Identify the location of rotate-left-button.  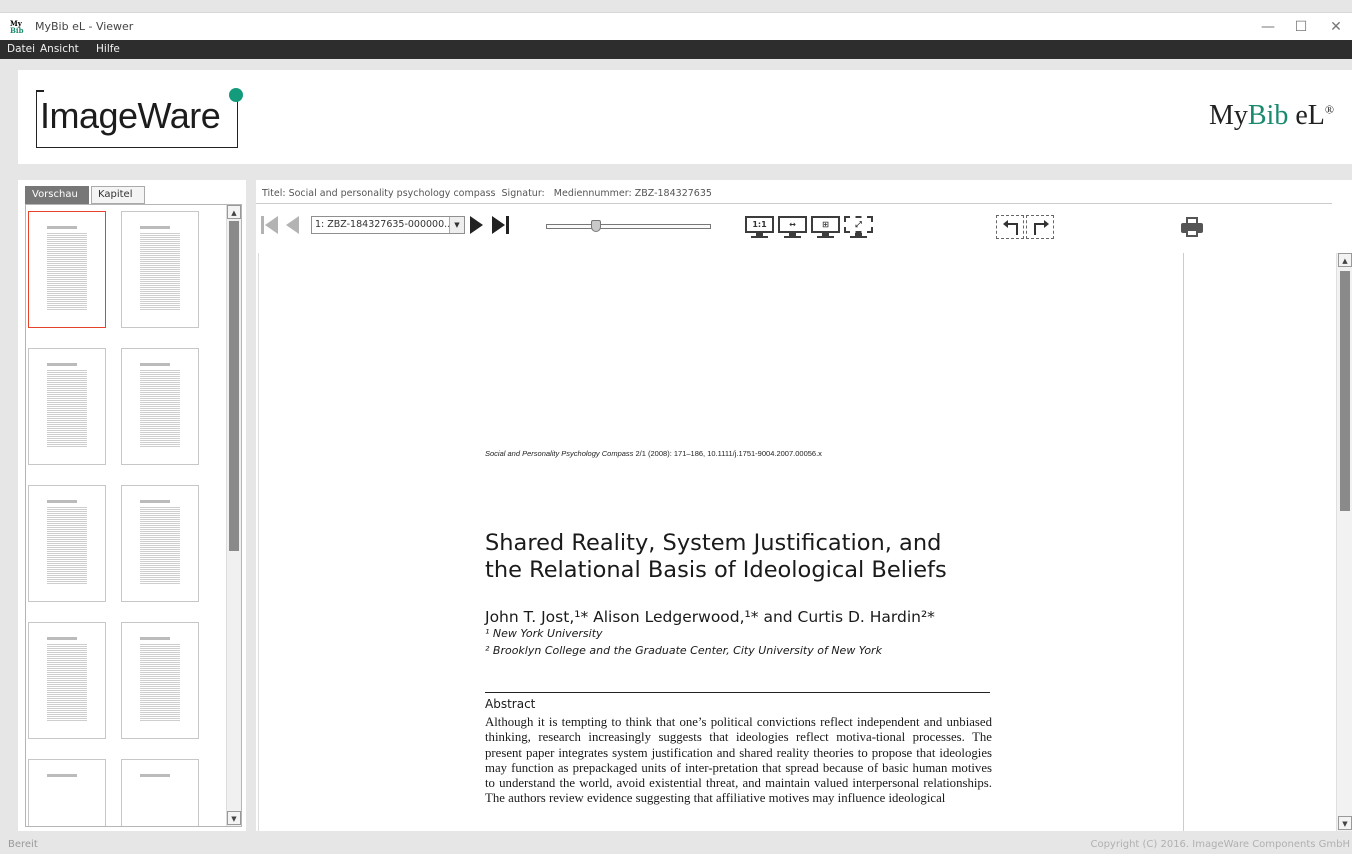
(1010, 227).